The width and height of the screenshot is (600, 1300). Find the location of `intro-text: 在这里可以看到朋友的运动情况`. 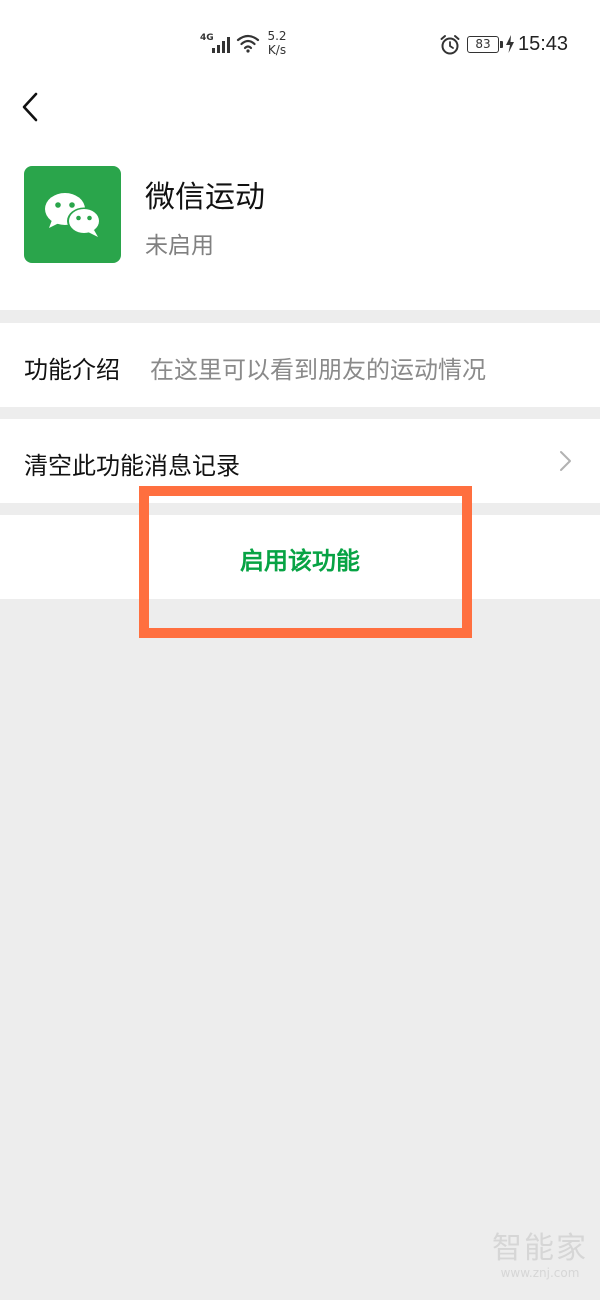

intro-text: 在这里可以看到朋友的运动情况 is located at coordinates (318, 370).